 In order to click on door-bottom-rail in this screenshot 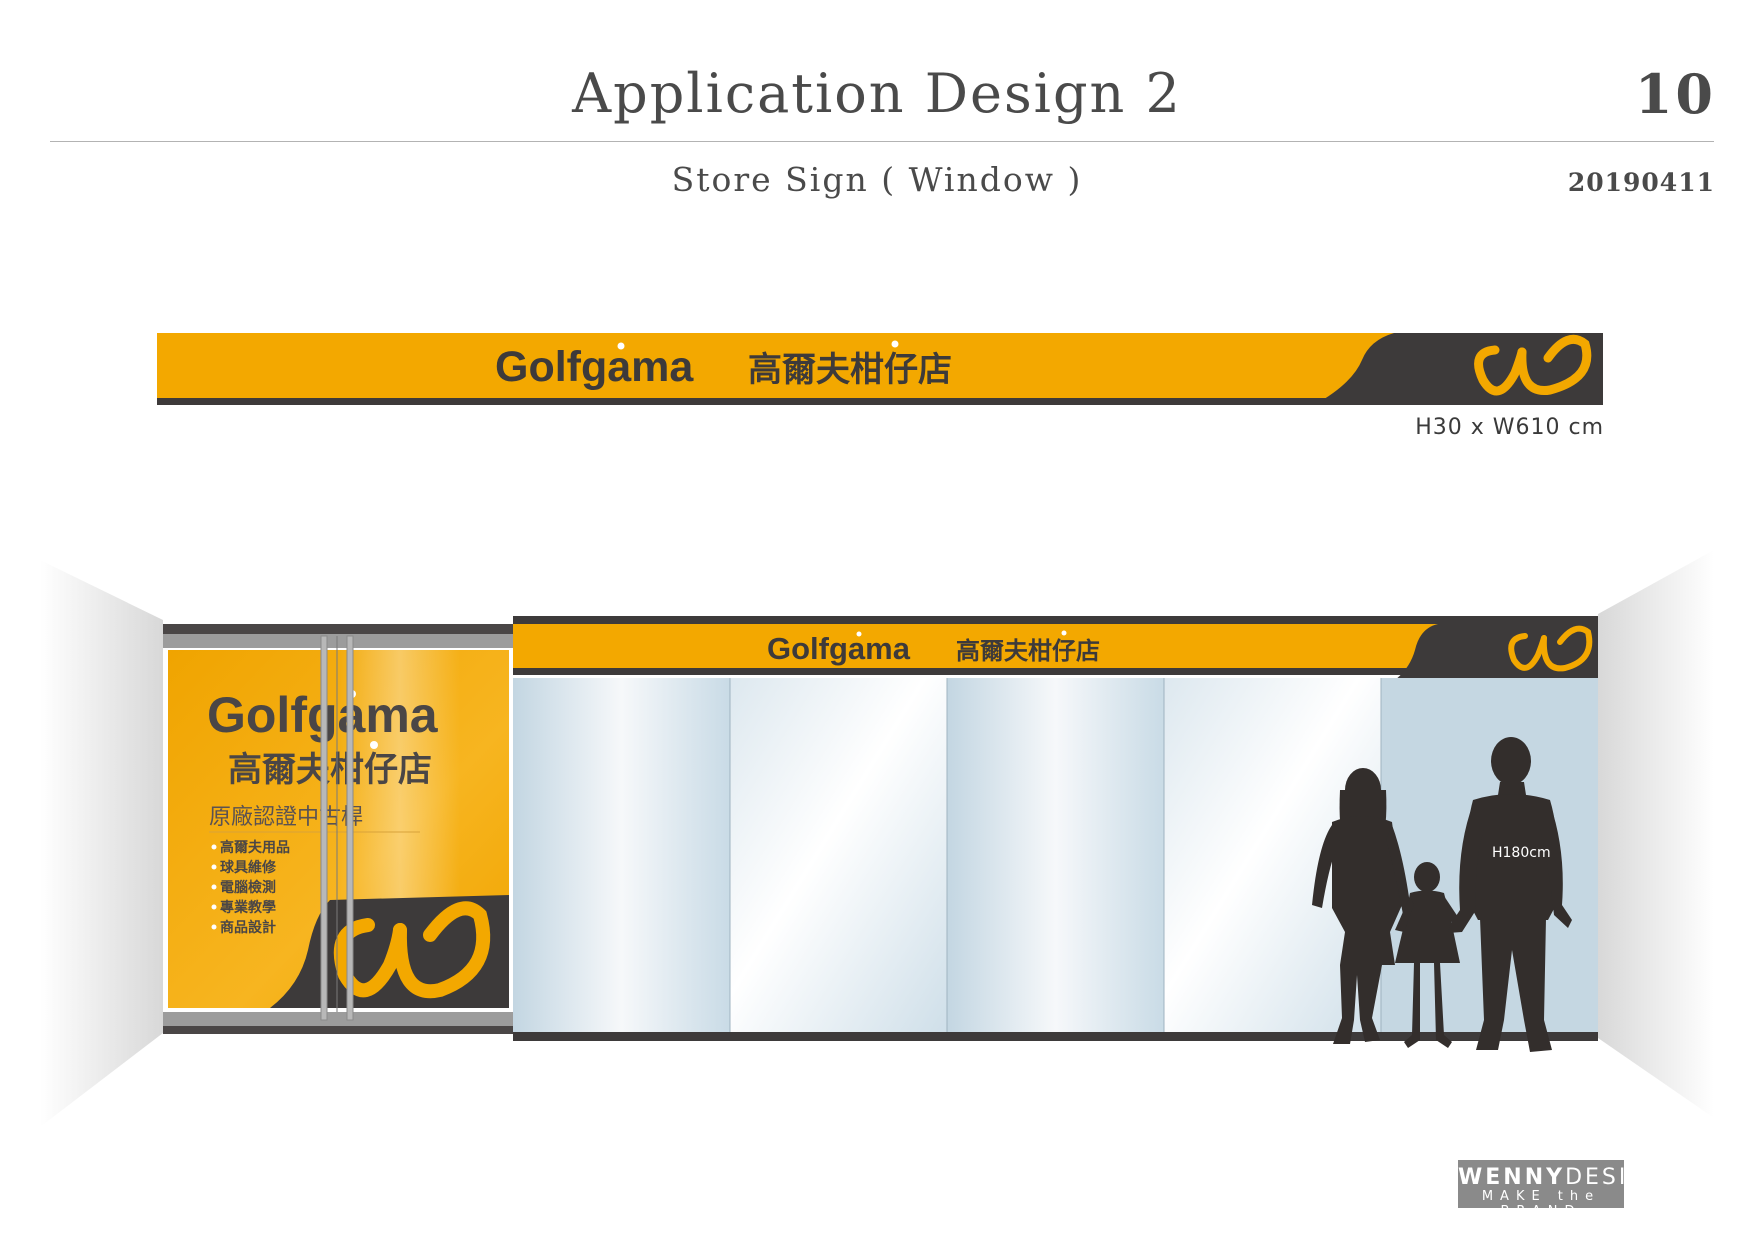, I will do `click(338, 1019)`.